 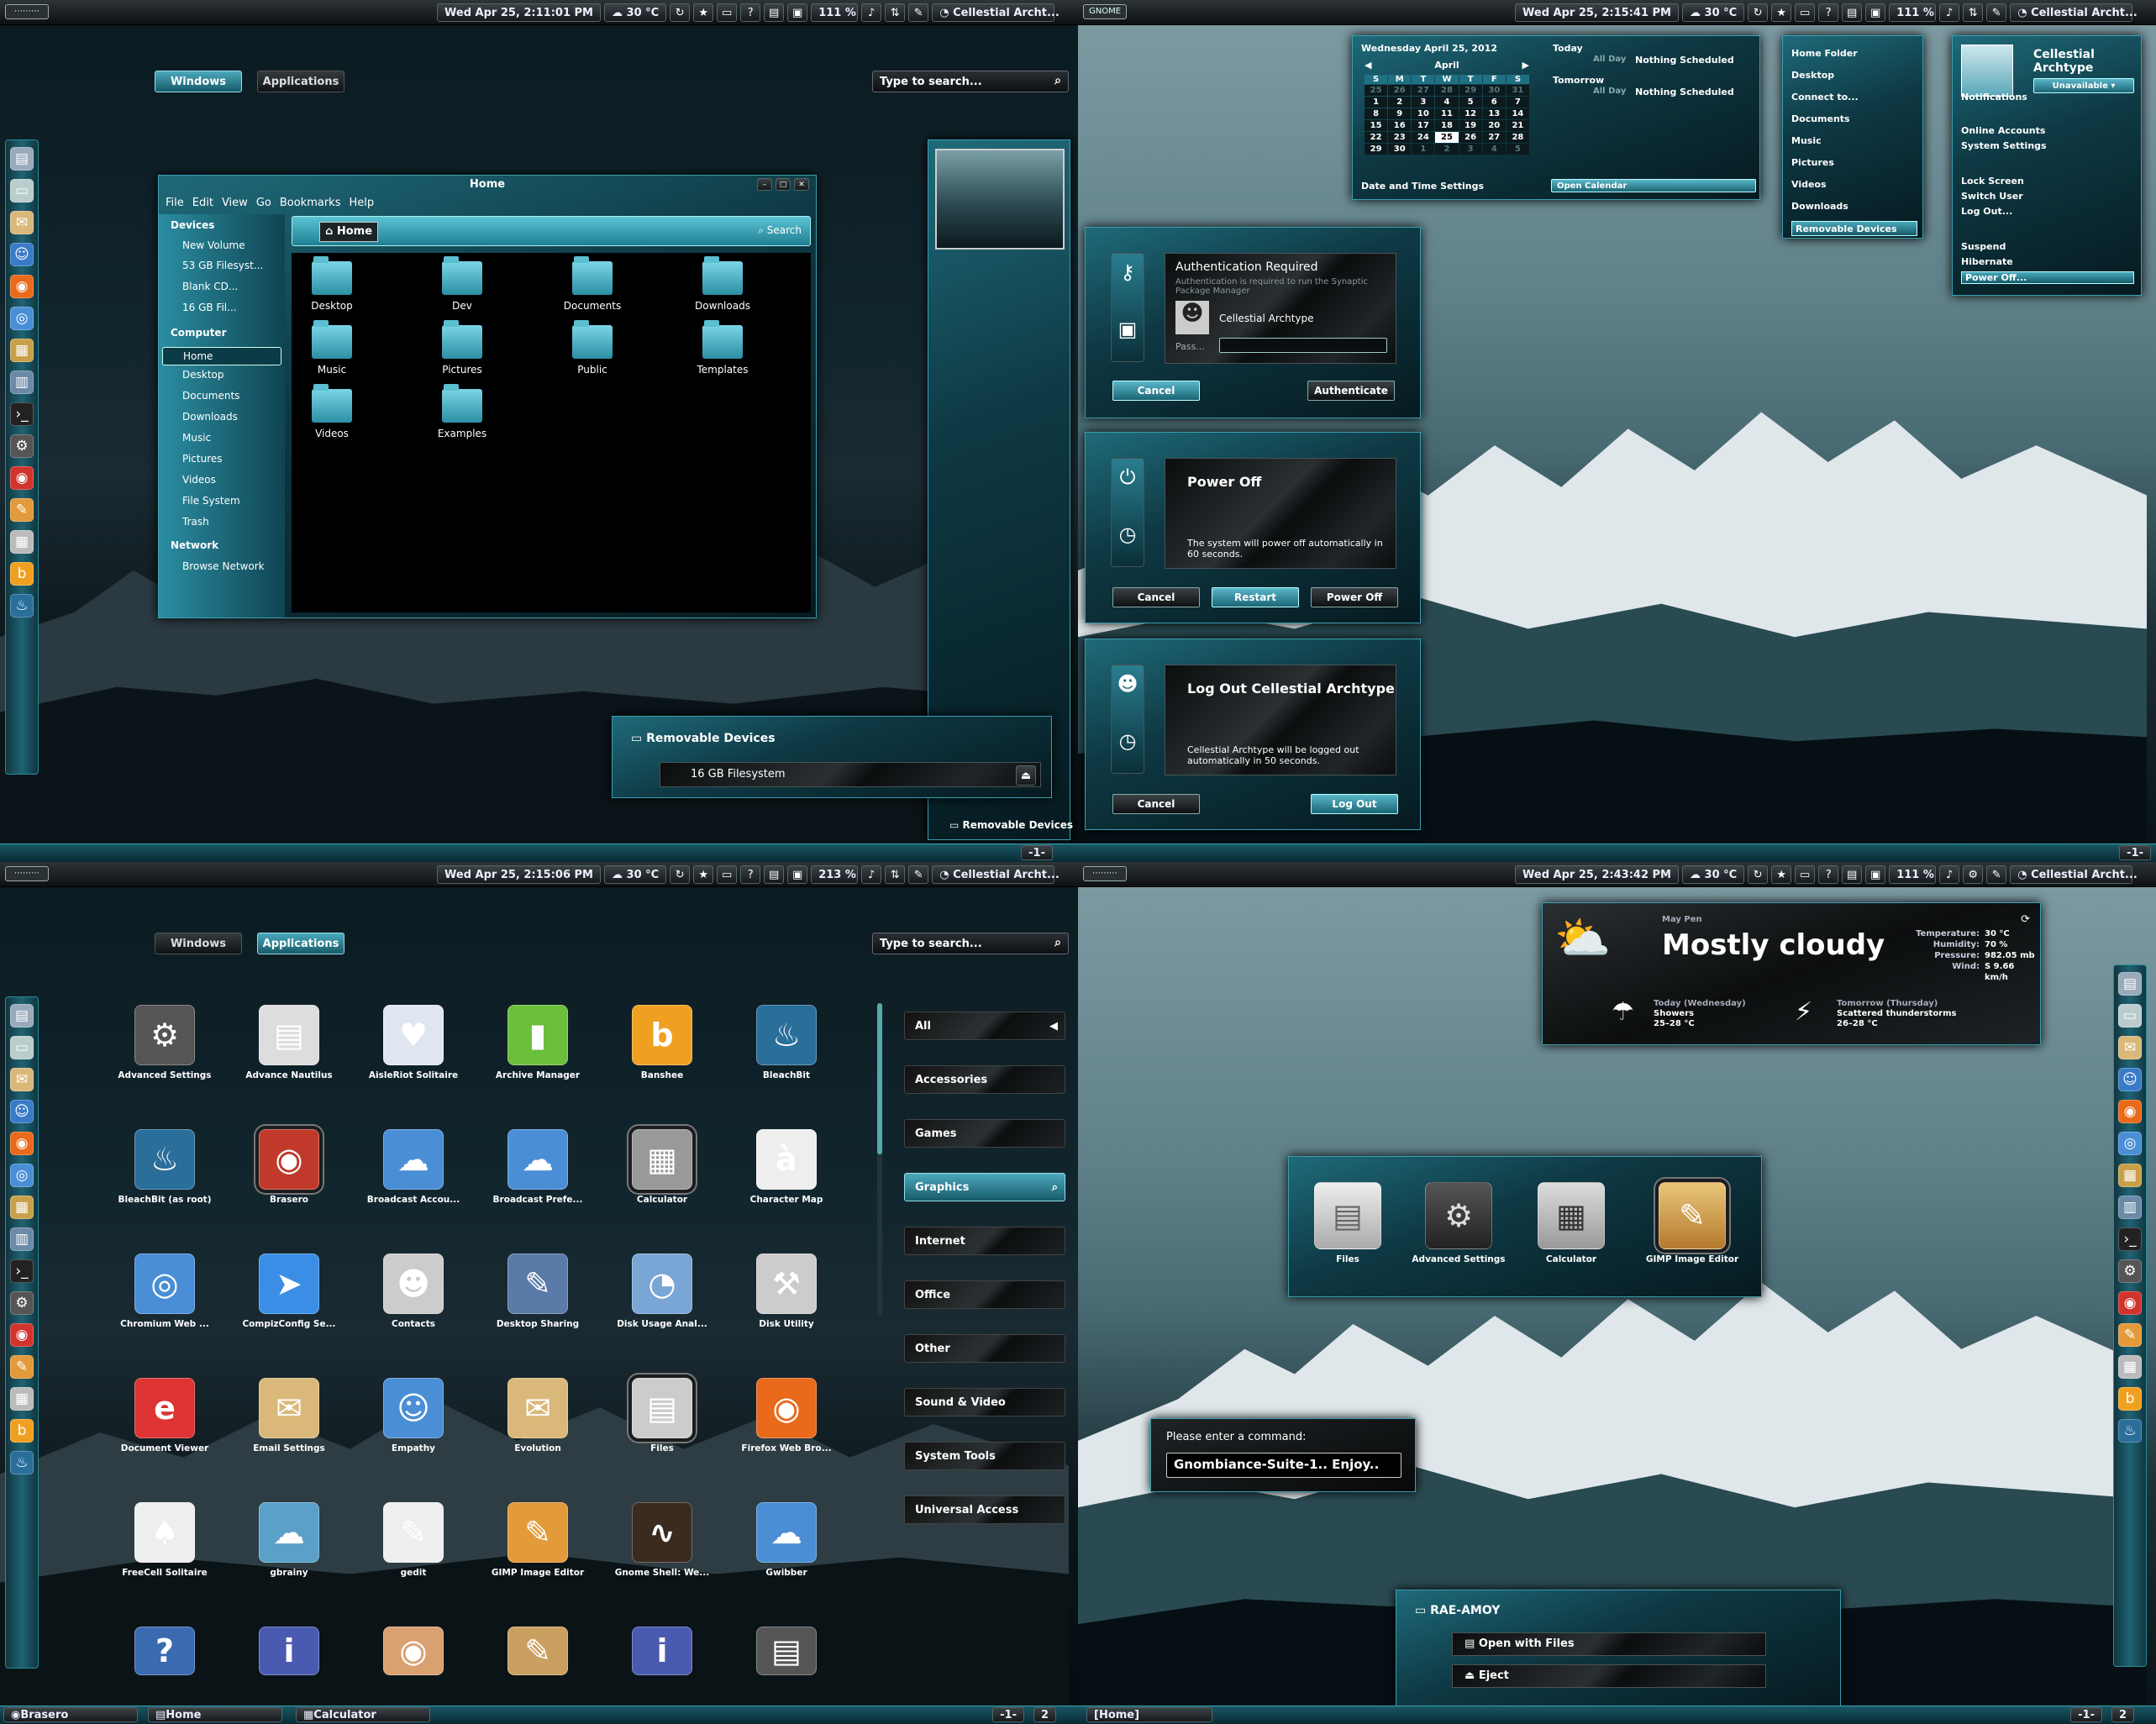 I want to click on refresh-icon: ↻, so click(x=680, y=874).